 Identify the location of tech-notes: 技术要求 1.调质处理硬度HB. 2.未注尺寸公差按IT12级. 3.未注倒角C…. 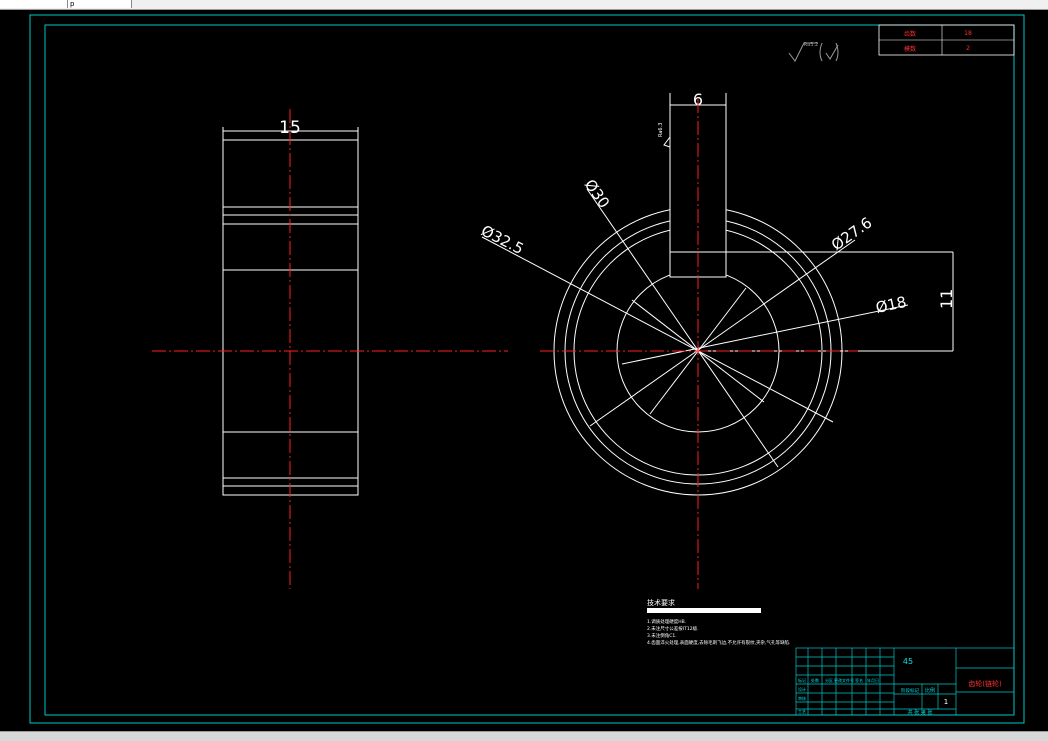
(718, 622).